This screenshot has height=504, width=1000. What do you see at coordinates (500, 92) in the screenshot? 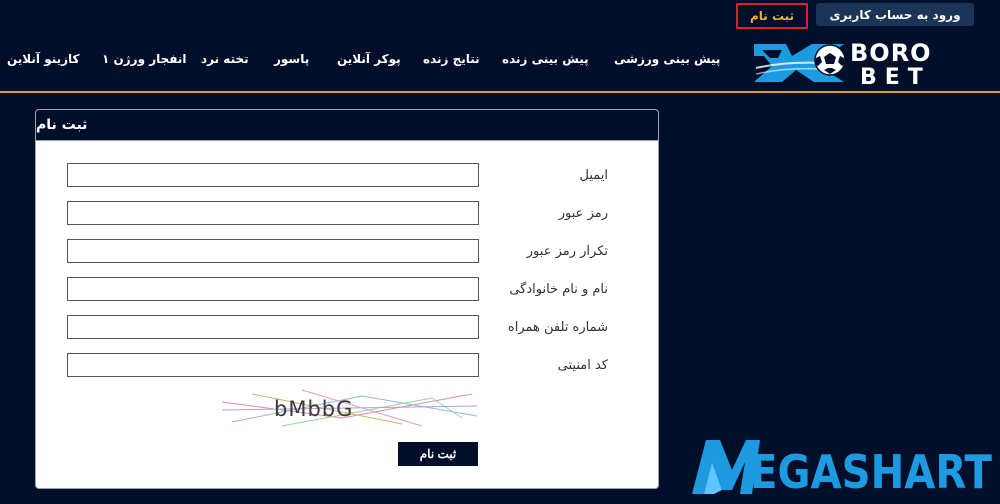
I see `header-divider` at bounding box center [500, 92].